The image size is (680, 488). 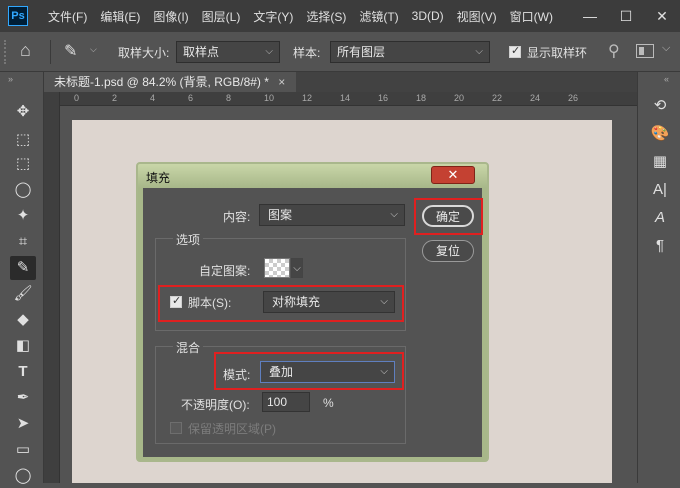 I want to click on options-bar: ⌂ ✎ ⌵ 取样大小: 取样点 ⌵ 样本: 所有图层 ⌵ 显示取样环 ⚲ ⌵, so click(x=340, y=52).